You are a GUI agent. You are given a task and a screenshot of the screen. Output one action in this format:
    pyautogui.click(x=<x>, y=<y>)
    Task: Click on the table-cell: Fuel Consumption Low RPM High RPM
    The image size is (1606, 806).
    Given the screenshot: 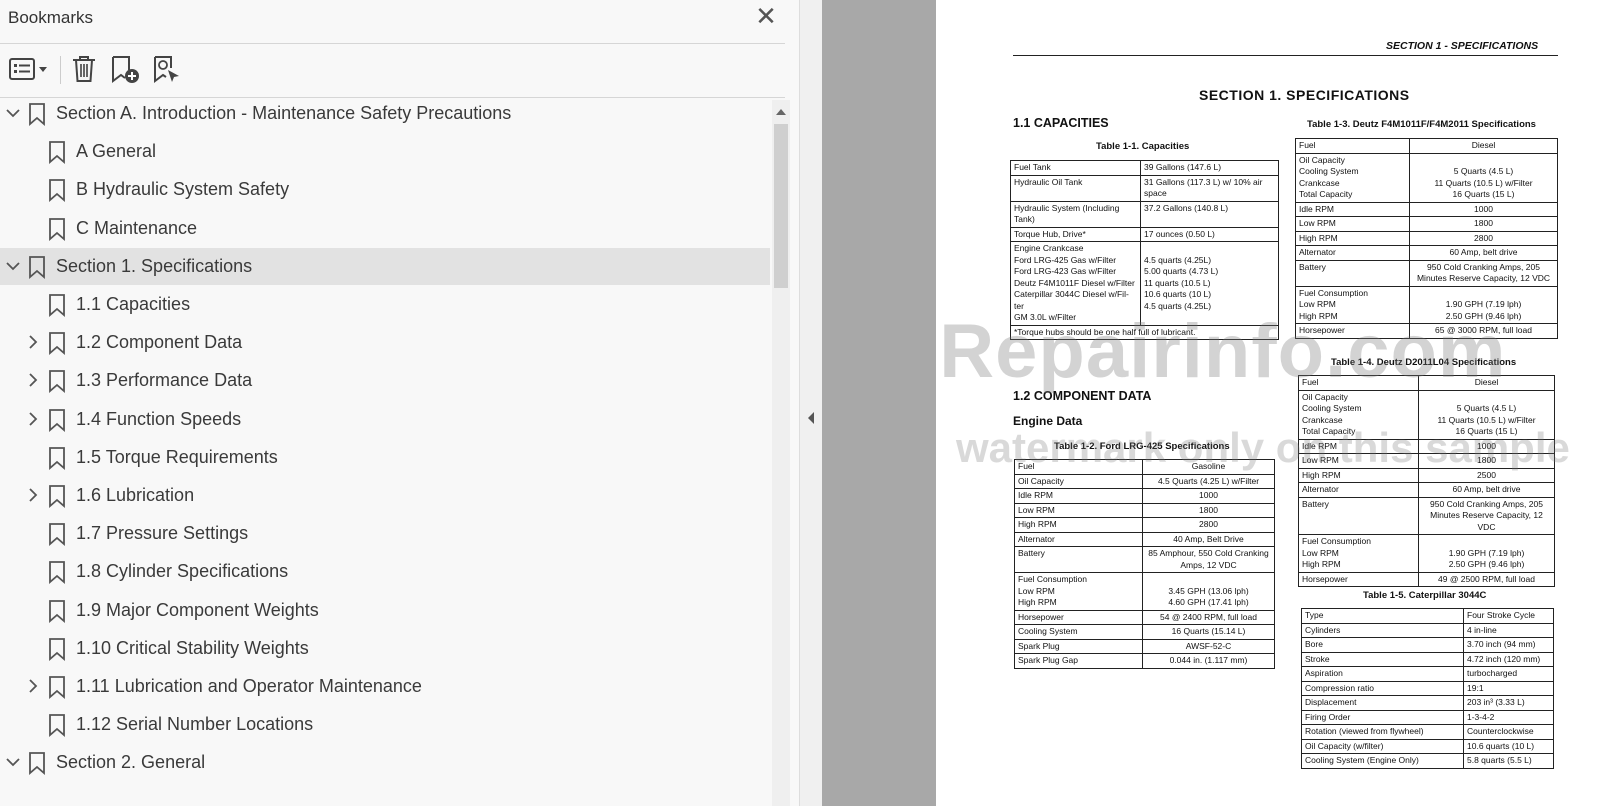 What is the action you would take?
    pyautogui.click(x=1078, y=591)
    